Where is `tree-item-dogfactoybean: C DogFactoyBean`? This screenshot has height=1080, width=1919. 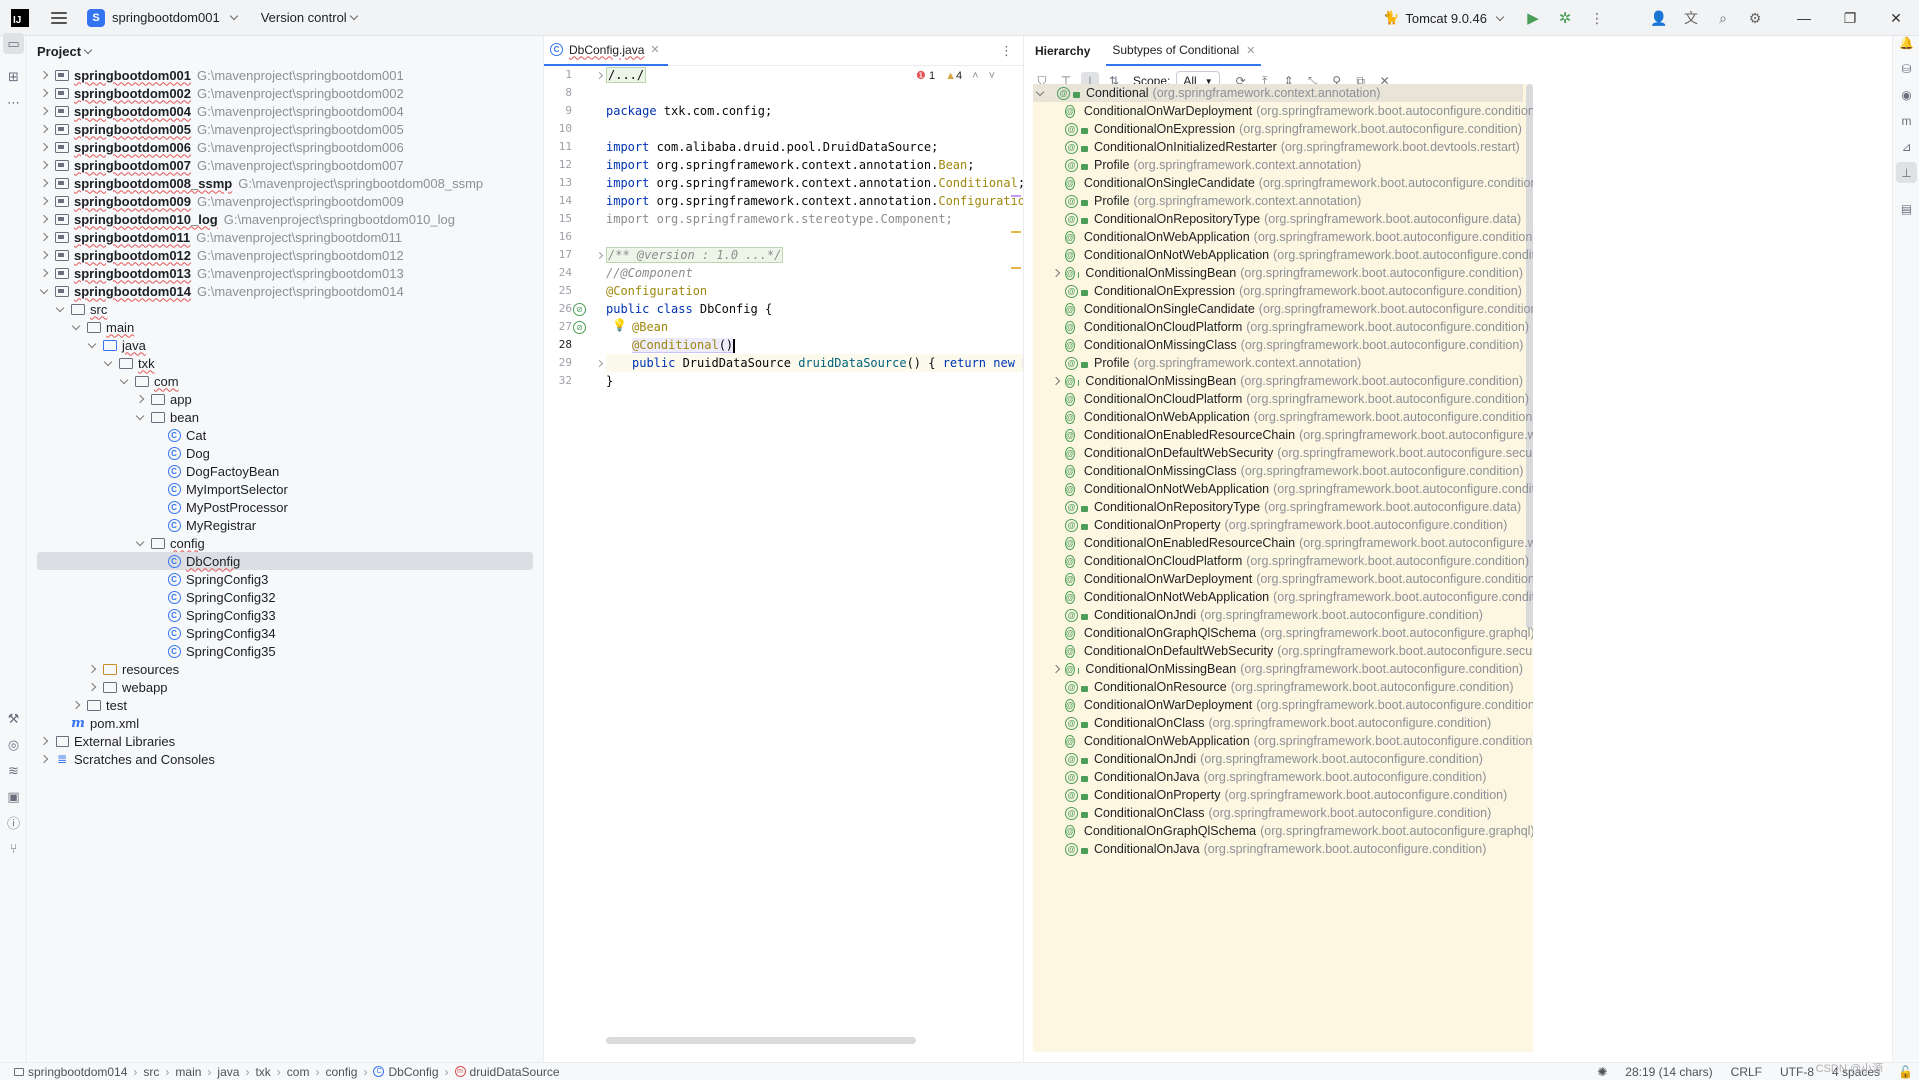
tree-item-dogfactoybean: C DogFactoyBean is located at coordinates (285, 471).